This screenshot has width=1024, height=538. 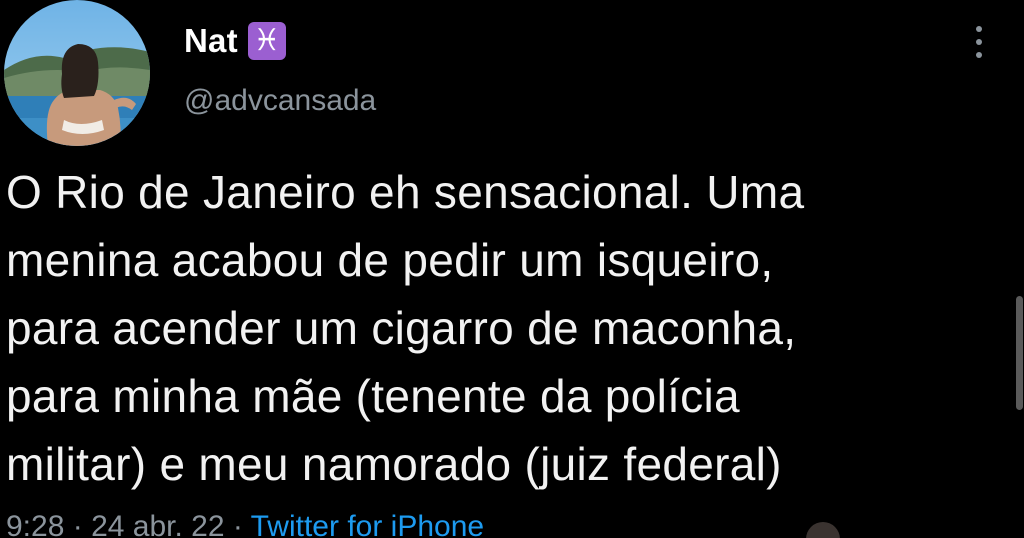 I want to click on partial-icon, so click(x=823, y=530).